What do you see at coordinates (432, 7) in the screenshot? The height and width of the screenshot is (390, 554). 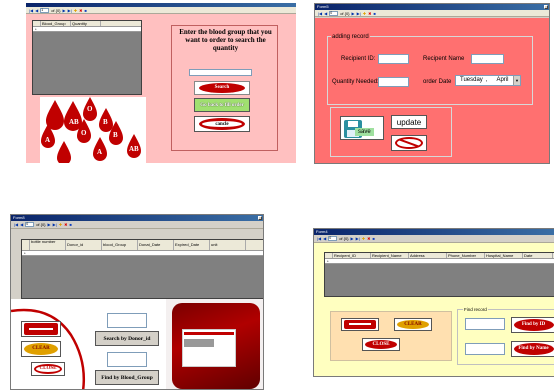 I see `window2-titlebar: Form5` at bounding box center [432, 7].